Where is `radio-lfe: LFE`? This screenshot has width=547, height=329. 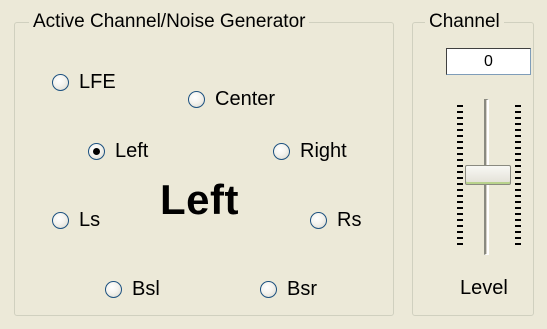 radio-lfe: LFE is located at coordinates (84, 82).